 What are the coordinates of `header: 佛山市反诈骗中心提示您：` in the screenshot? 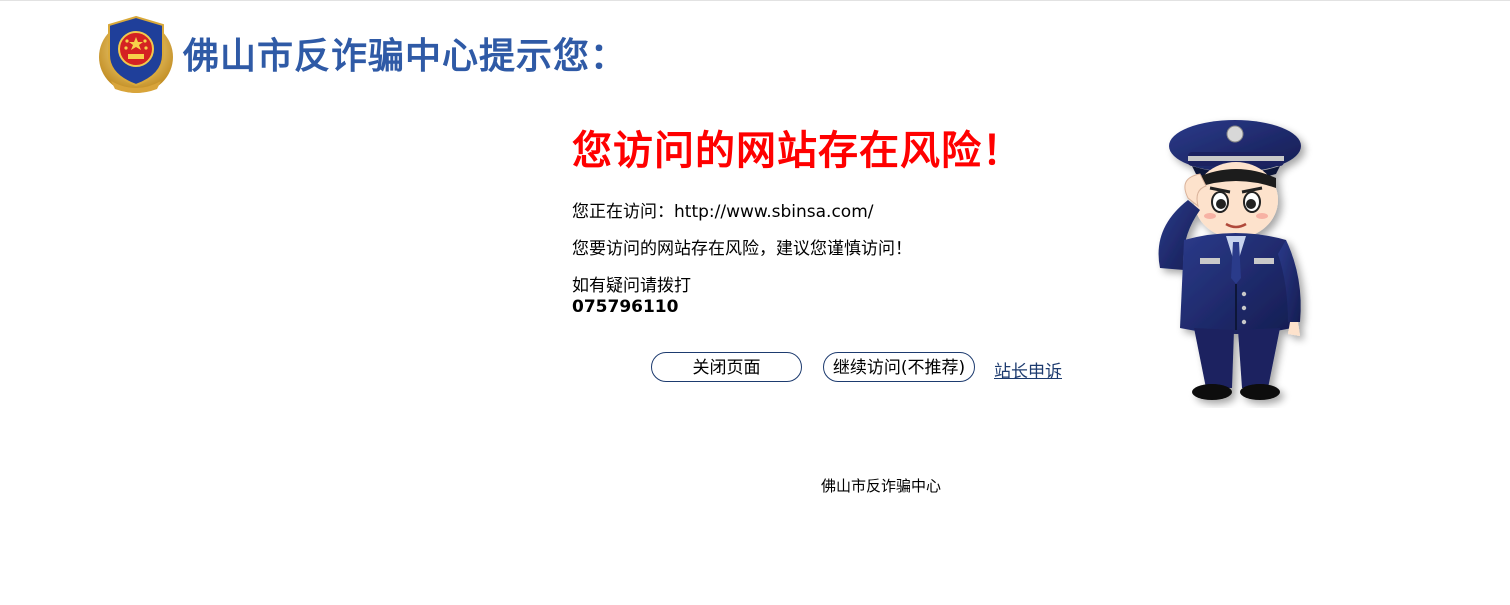 It's located at (362, 53).